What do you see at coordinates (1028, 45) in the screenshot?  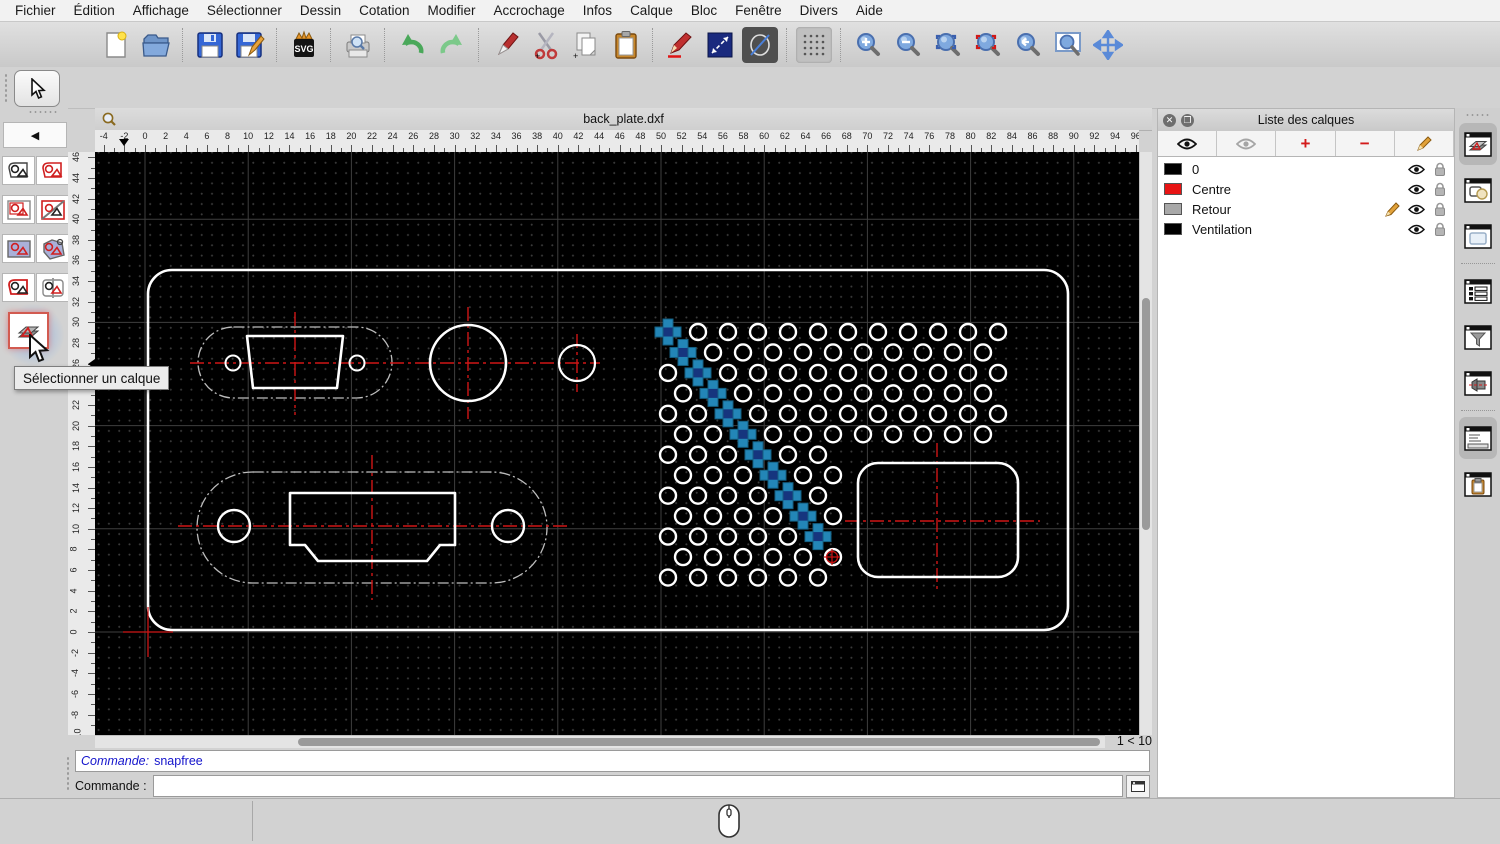 I see `zoom-previous-button` at bounding box center [1028, 45].